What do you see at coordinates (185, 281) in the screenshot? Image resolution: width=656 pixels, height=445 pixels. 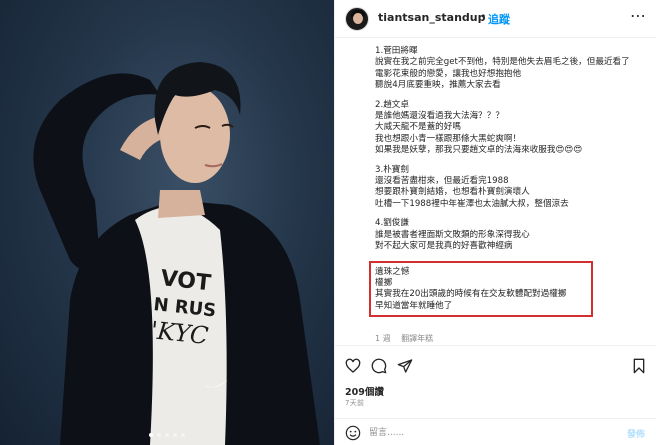 I see `svg-text: VOT` at bounding box center [185, 281].